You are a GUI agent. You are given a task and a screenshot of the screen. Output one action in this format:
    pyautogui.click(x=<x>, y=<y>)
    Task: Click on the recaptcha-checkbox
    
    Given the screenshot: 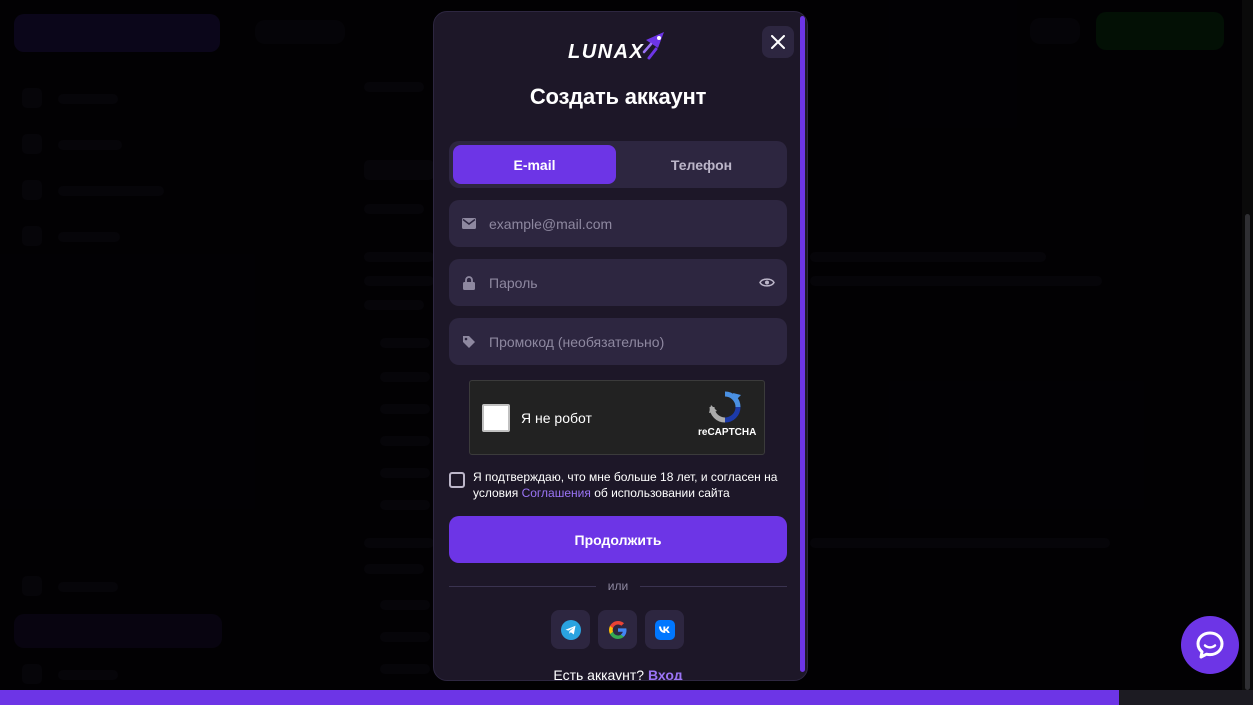 What is the action you would take?
    pyautogui.click(x=496, y=418)
    